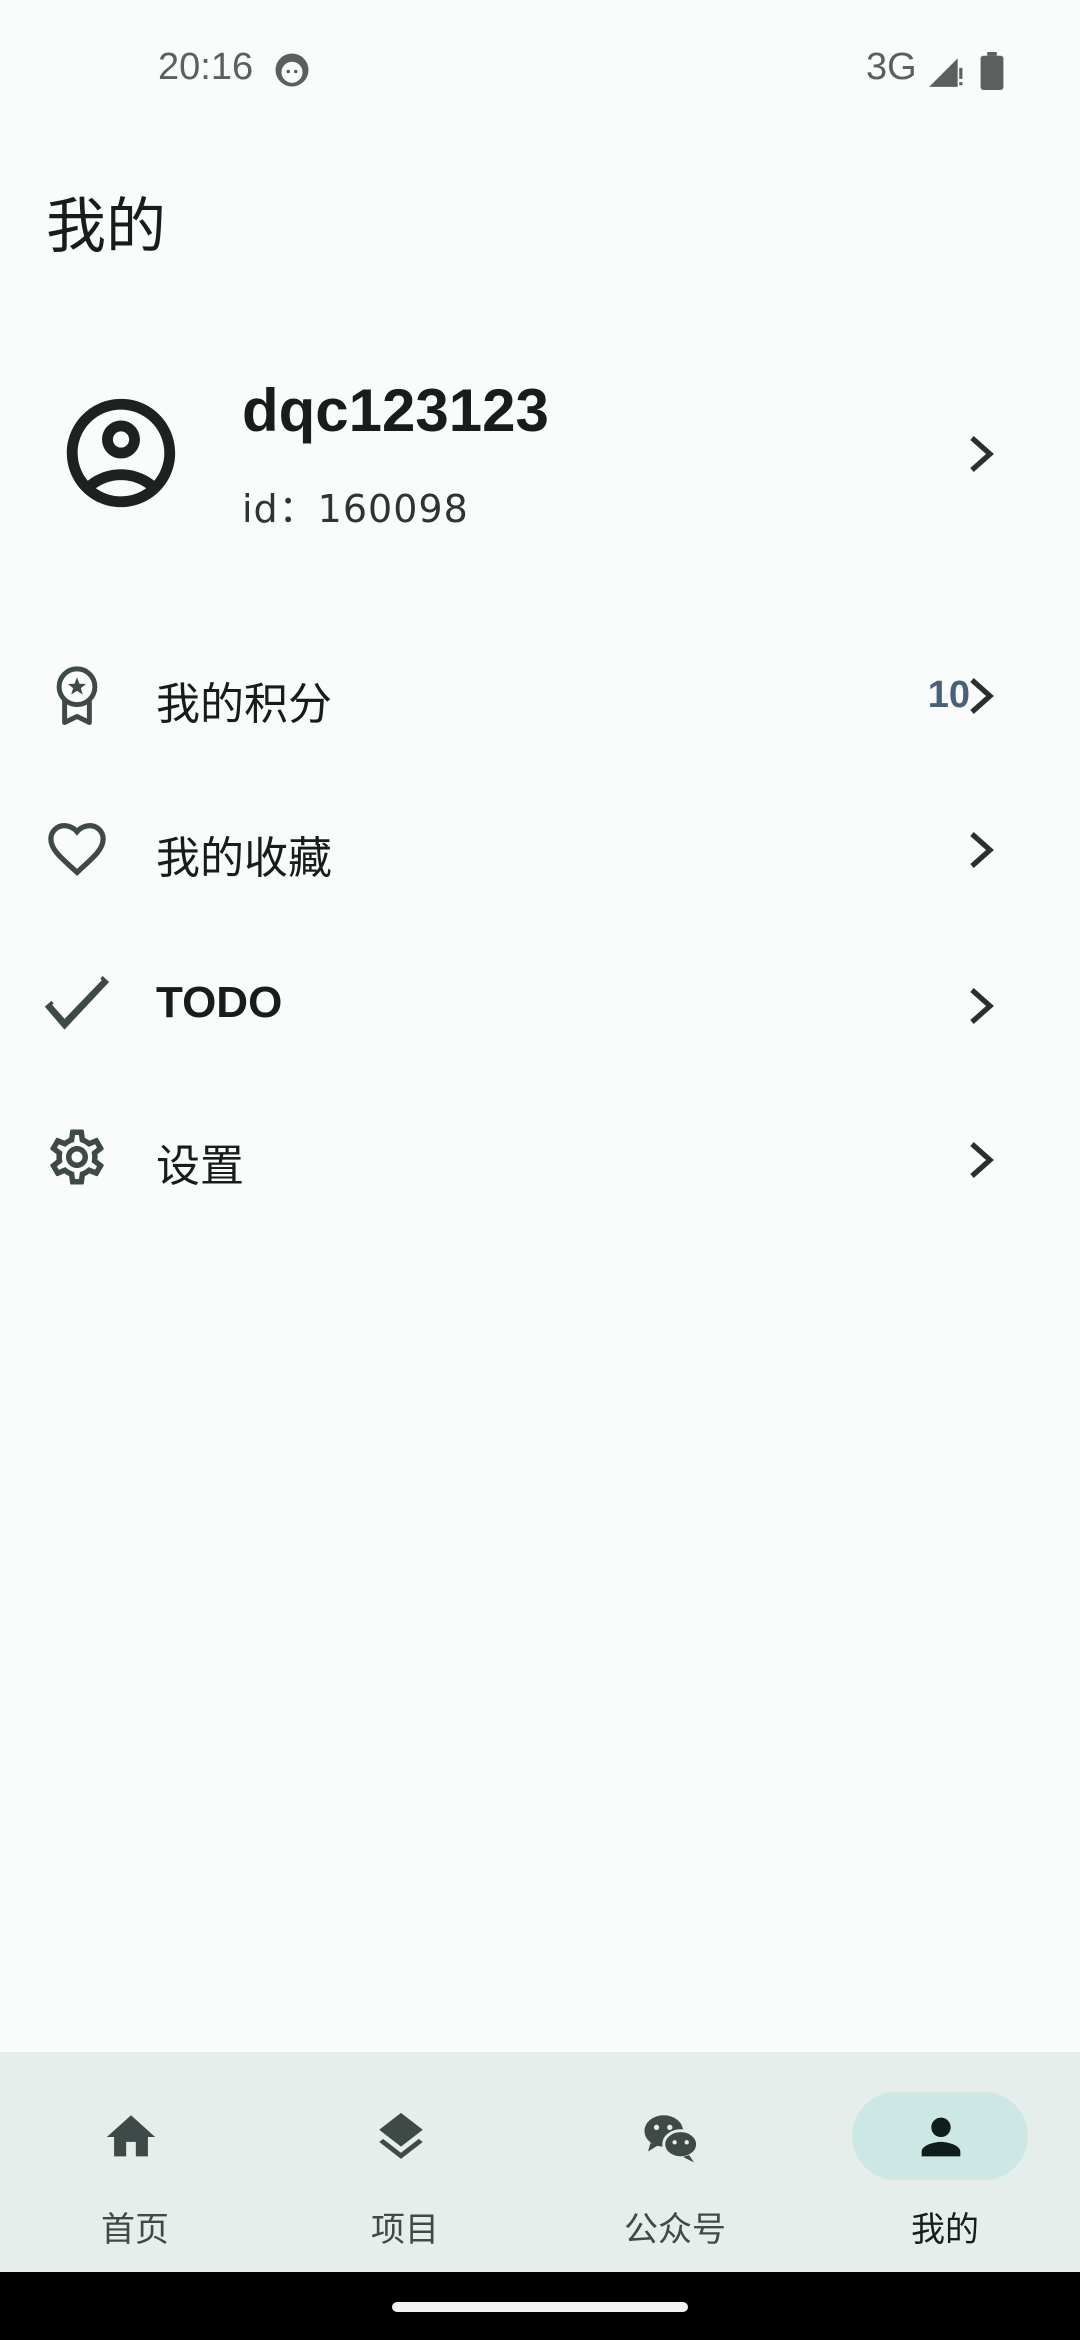 This screenshot has width=1080, height=2340. I want to click on system-gesture-bar, so click(540, 2306).